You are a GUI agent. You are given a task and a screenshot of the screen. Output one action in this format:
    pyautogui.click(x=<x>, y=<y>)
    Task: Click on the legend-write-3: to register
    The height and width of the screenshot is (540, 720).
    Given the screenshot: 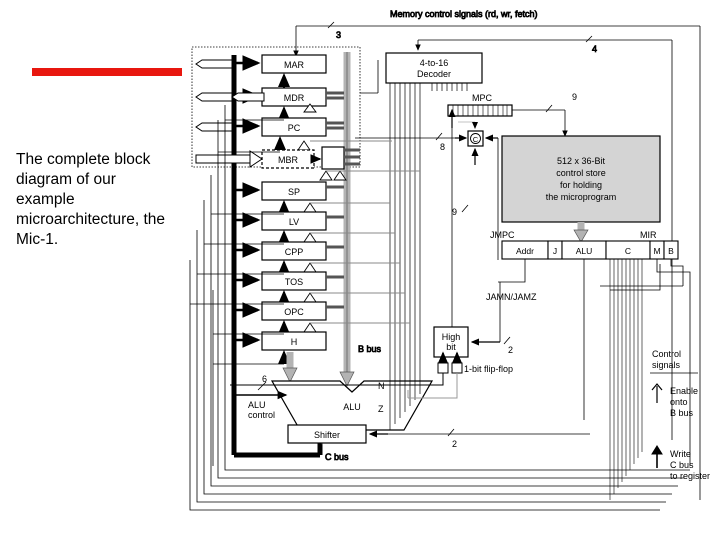 What is the action you would take?
    pyautogui.click(x=690, y=476)
    